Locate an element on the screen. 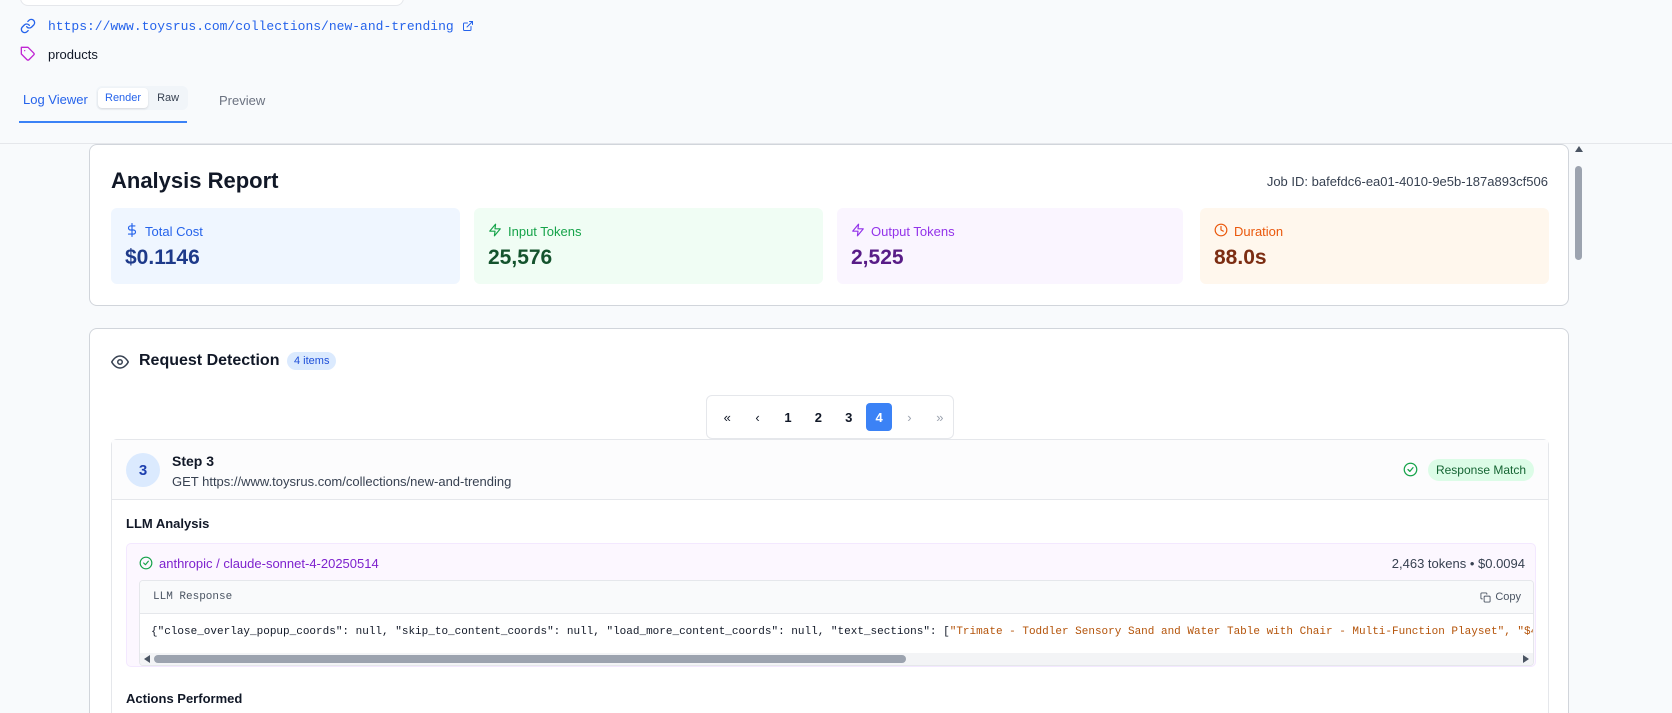 This screenshot has width=1672, height=713. render-toggle-button: Render is located at coordinates (123, 98).